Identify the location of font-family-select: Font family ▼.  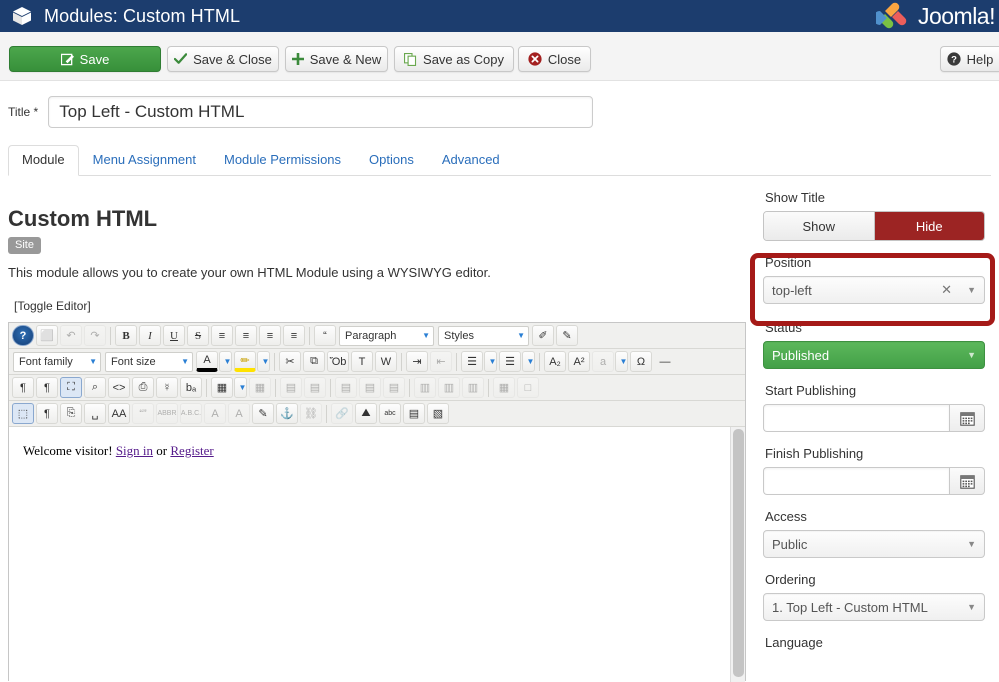
(57, 361).